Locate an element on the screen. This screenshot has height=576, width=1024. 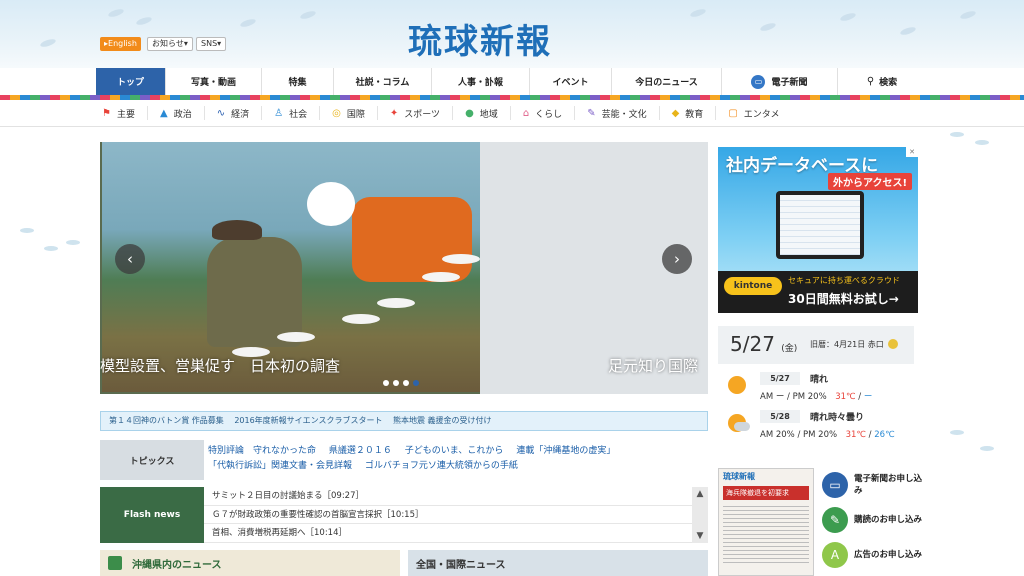
nav-todays-news: 今日のニュース is located at coordinates (667, 81).